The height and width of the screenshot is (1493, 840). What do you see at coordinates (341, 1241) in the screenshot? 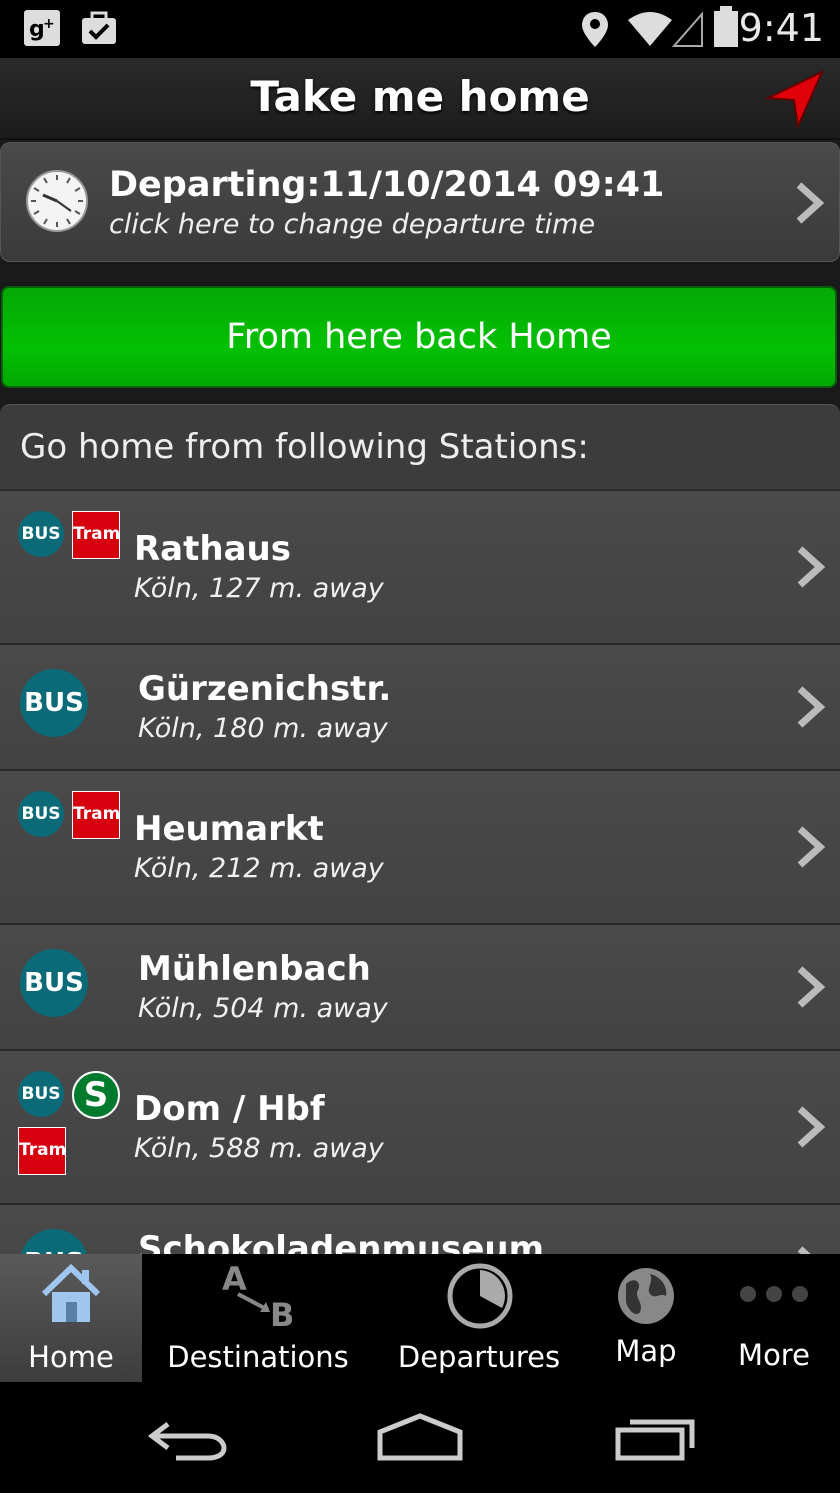
I see `station-name: Schokoladenmuseum` at bounding box center [341, 1241].